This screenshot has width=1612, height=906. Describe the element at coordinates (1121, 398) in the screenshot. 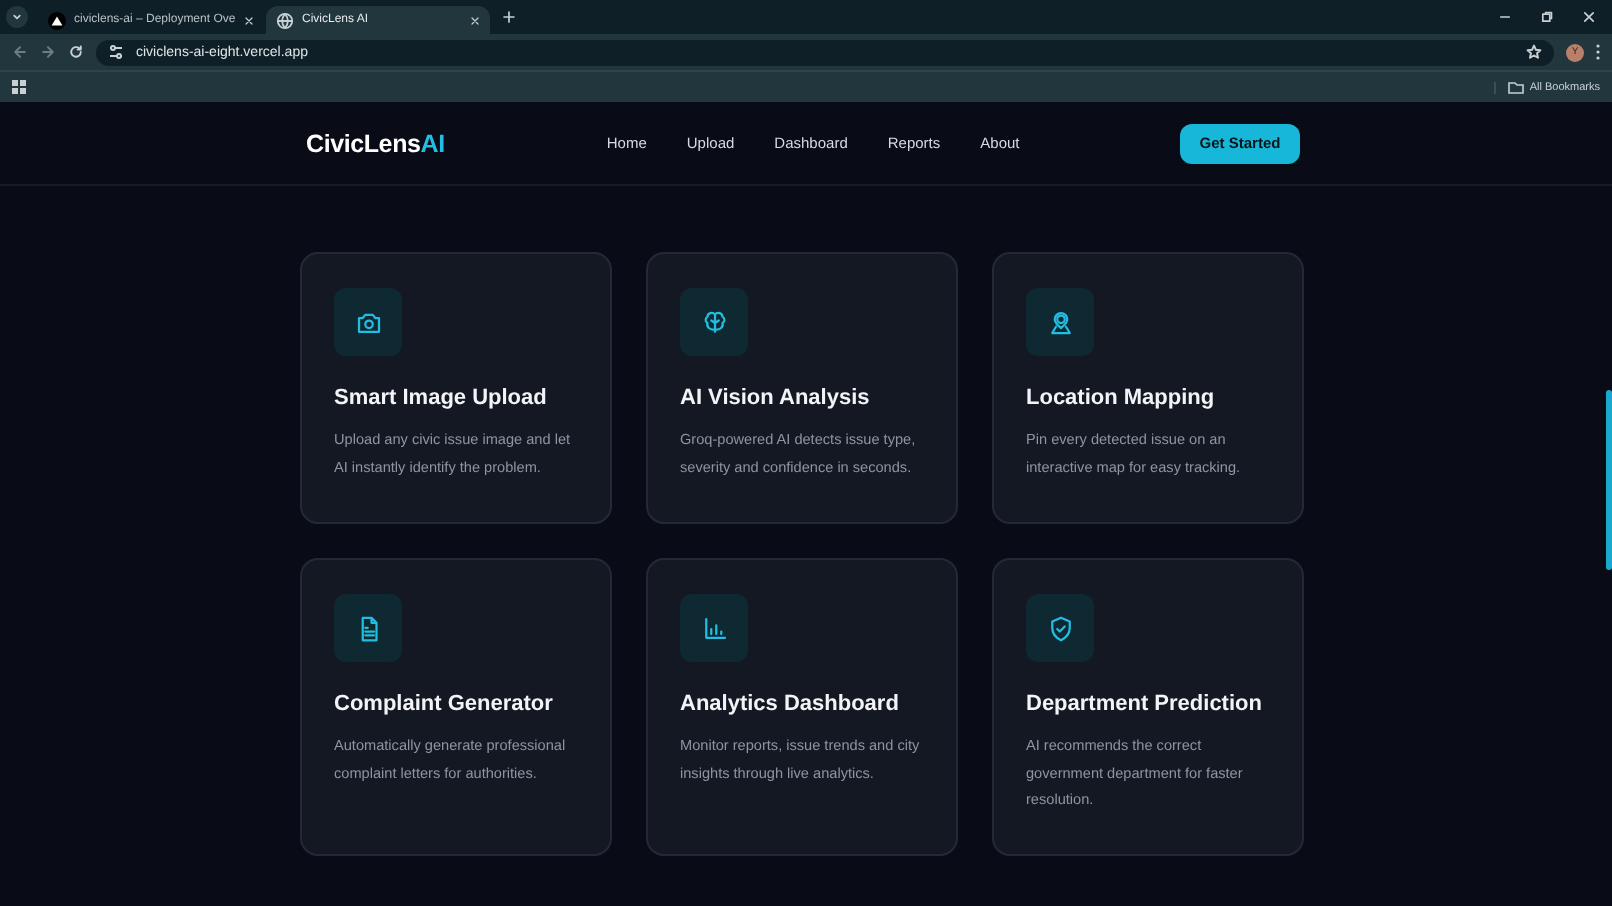

I see `feature-title: Location Mapping` at that location.